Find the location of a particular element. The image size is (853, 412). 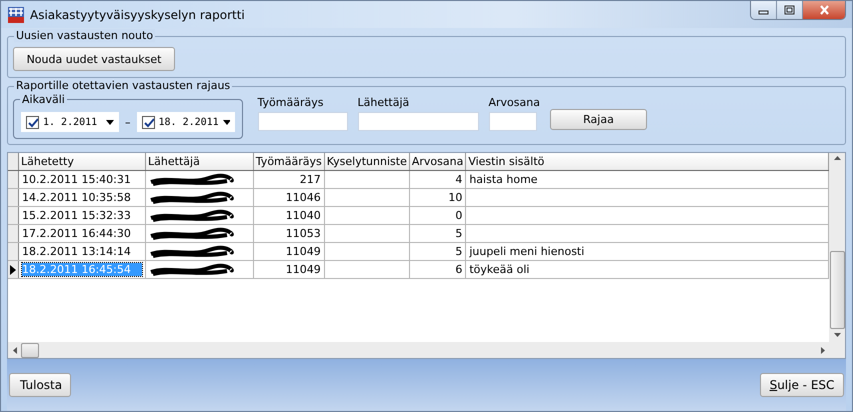

table-cell: 6 is located at coordinates (458, 269).